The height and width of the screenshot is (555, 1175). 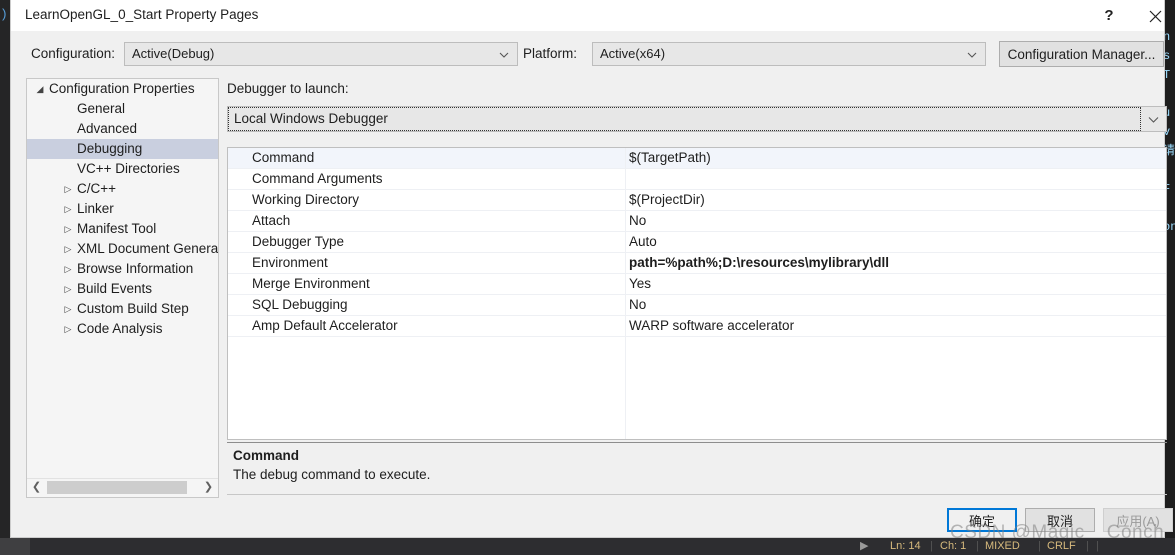 What do you see at coordinates (670, 158) in the screenshot?
I see `property-value: $(TargetPath)` at bounding box center [670, 158].